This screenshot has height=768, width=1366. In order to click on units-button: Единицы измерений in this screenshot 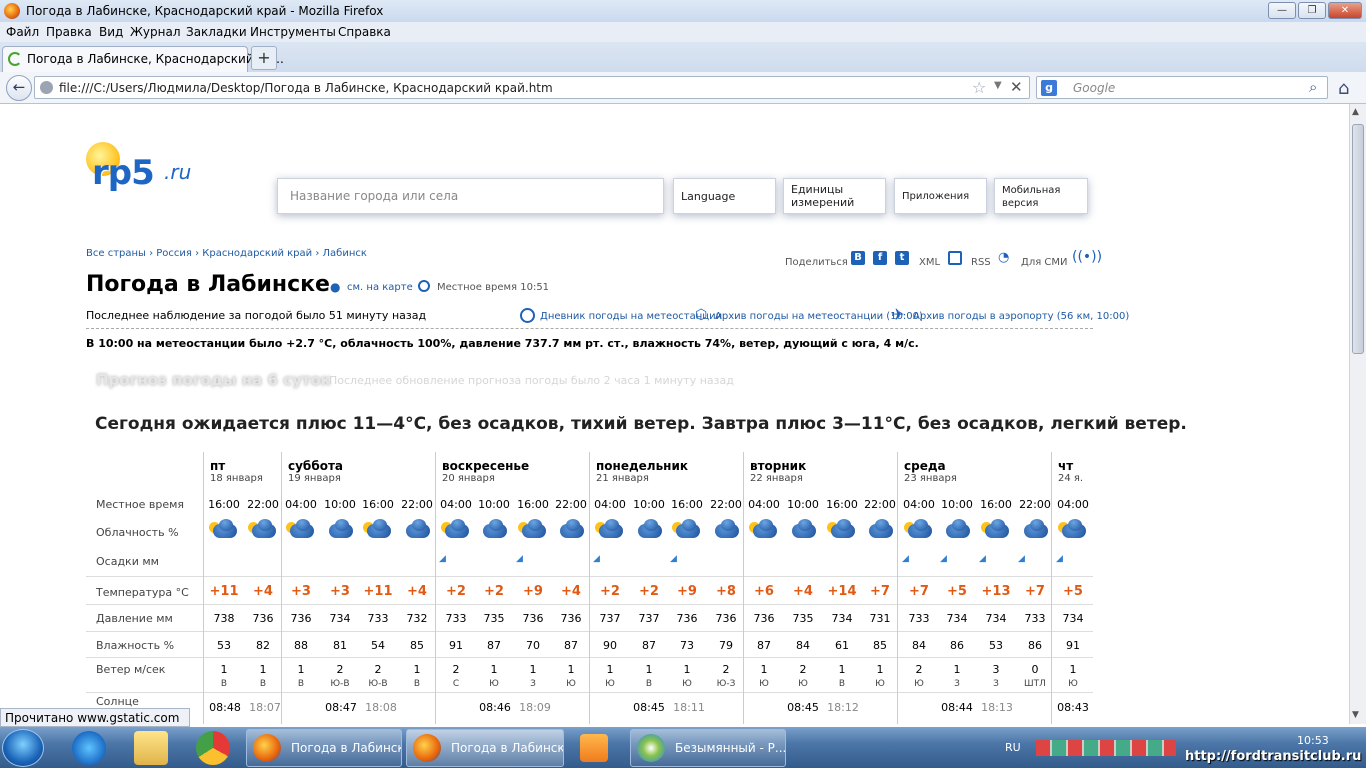, I will do `click(834, 196)`.